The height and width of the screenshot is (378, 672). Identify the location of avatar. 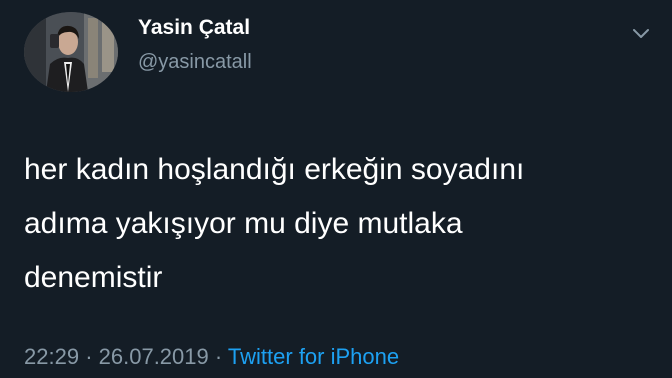
(71, 52).